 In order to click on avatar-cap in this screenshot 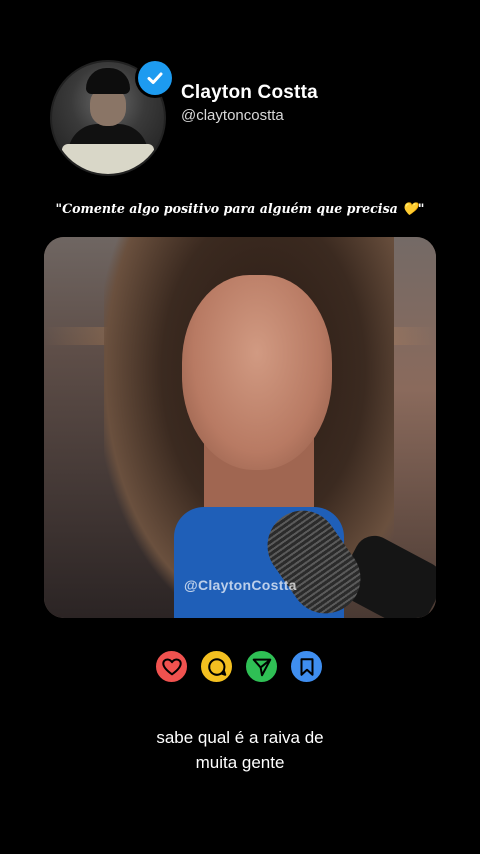, I will do `click(108, 81)`.